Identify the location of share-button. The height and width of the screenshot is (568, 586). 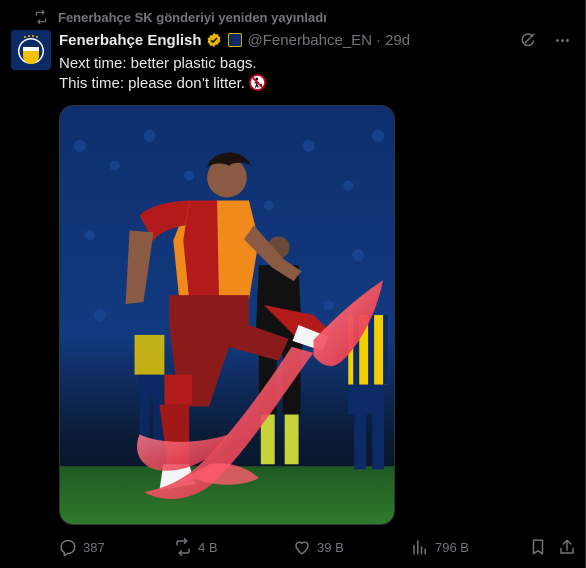
(567, 547).